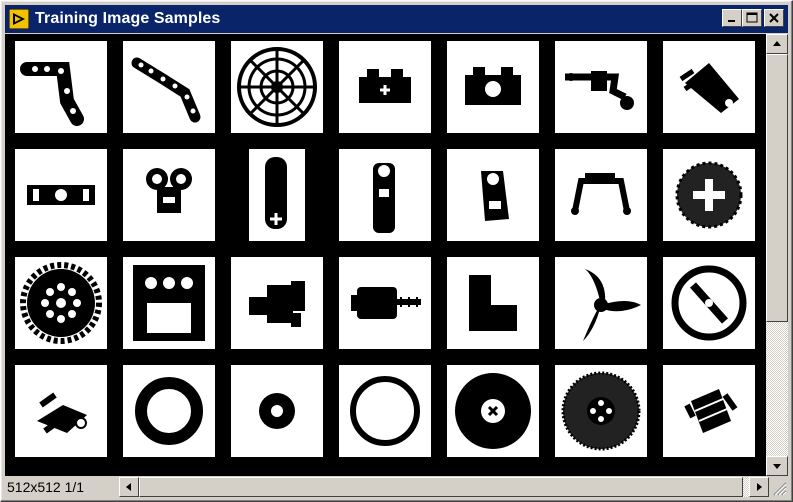 The image size is (793, 502). Describe the element at coordinates (129, 487) in the screenshot. I see `scroll-left-button` at that location.